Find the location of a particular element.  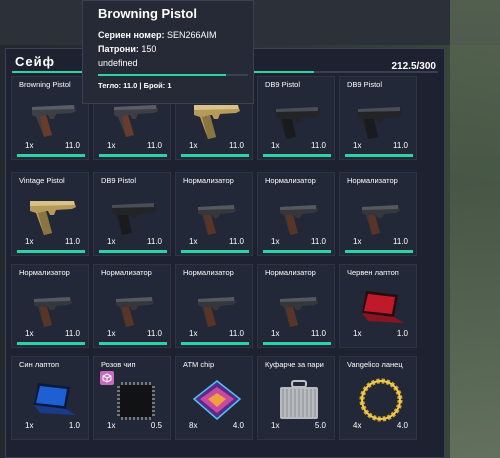

slot-item-name: Червен лаптоп is located at coordinates (373, 272).